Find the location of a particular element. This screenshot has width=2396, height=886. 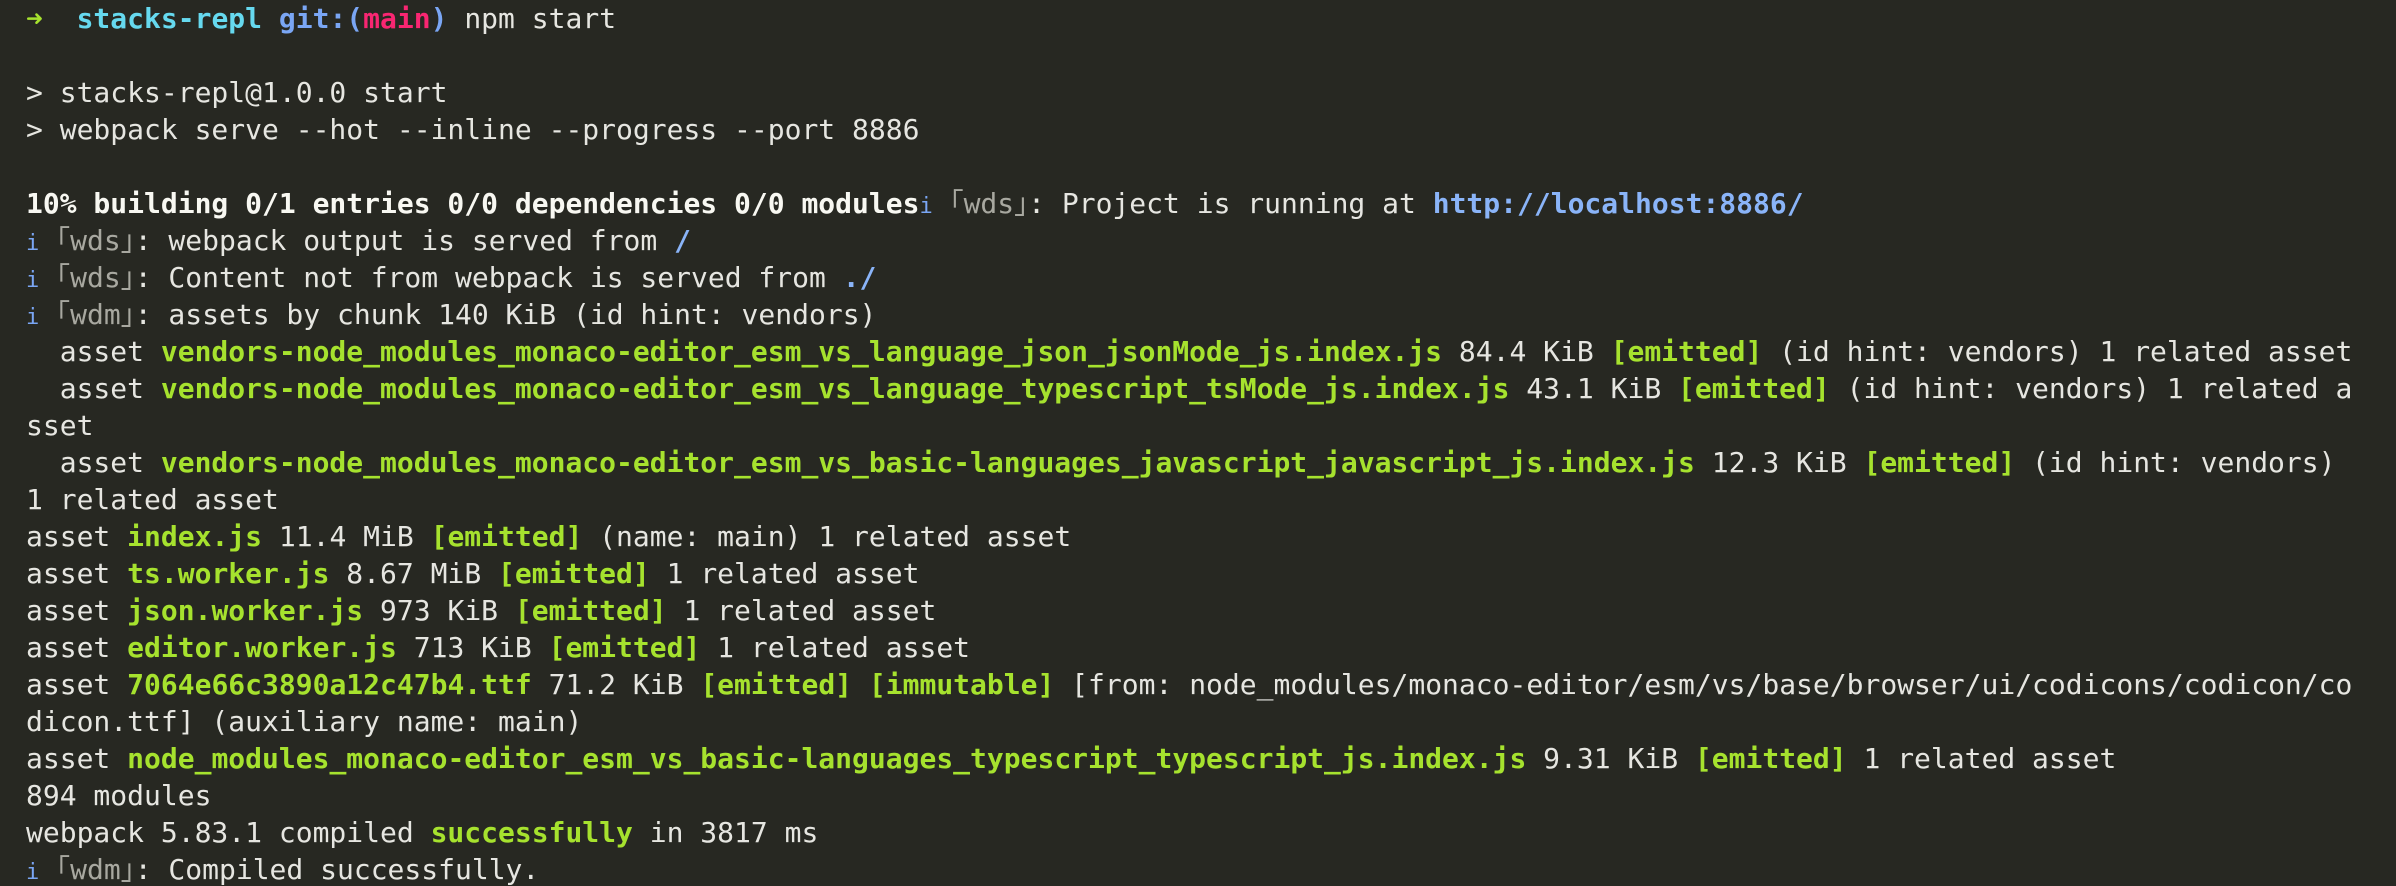

prompt-directory: stacks-repl is located at coordinates (169, 18).